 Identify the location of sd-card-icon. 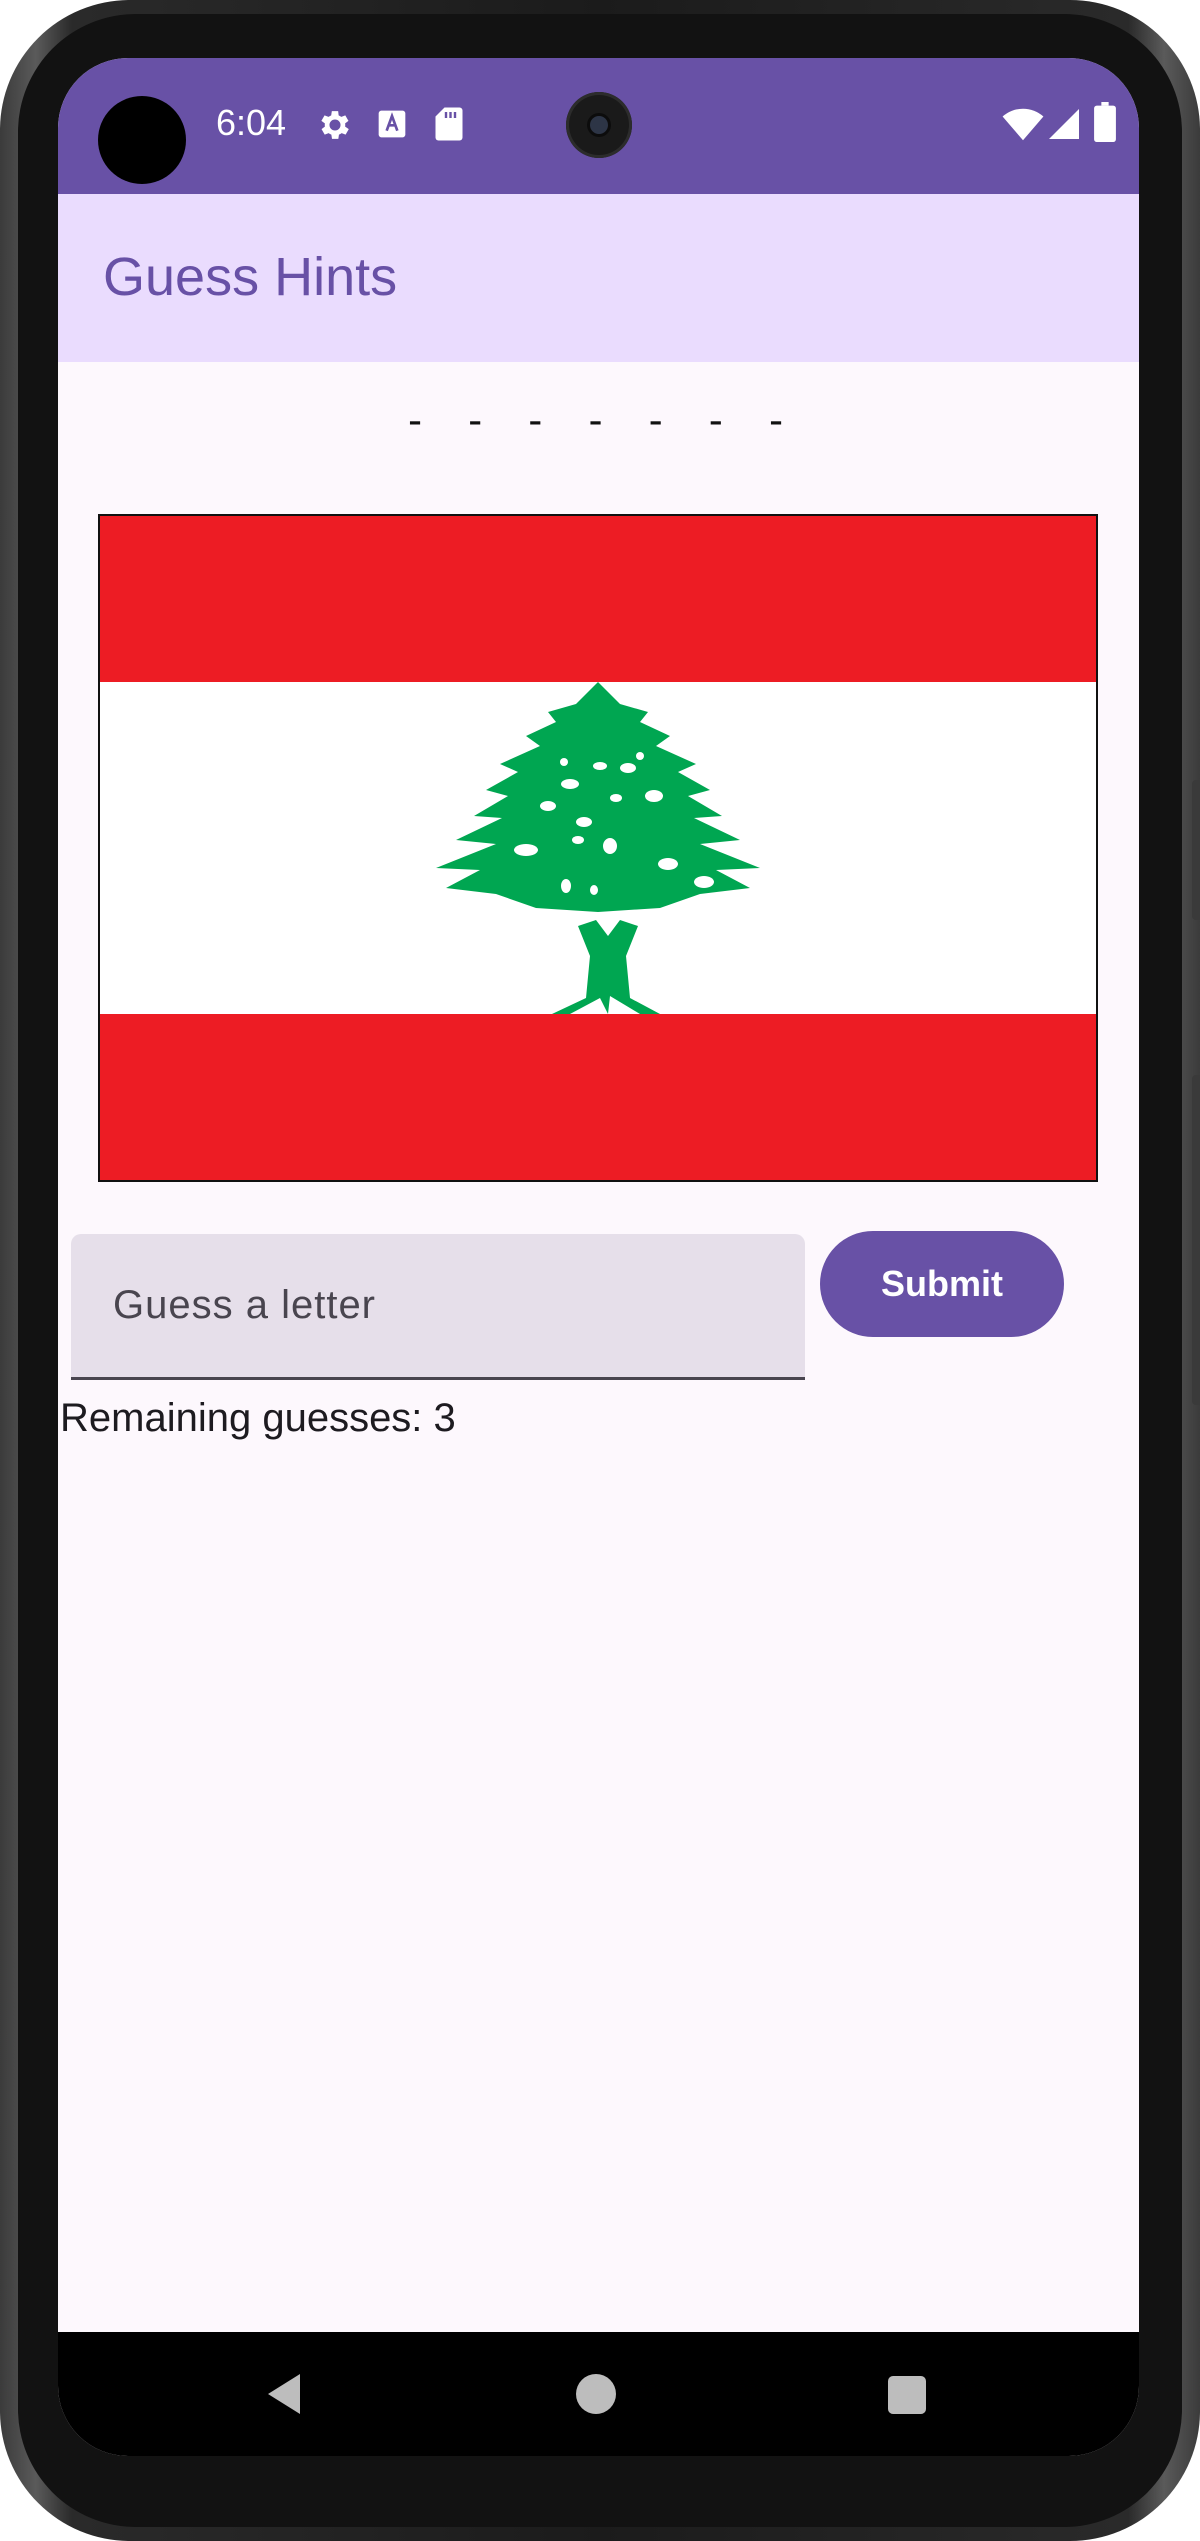
(449, 126).